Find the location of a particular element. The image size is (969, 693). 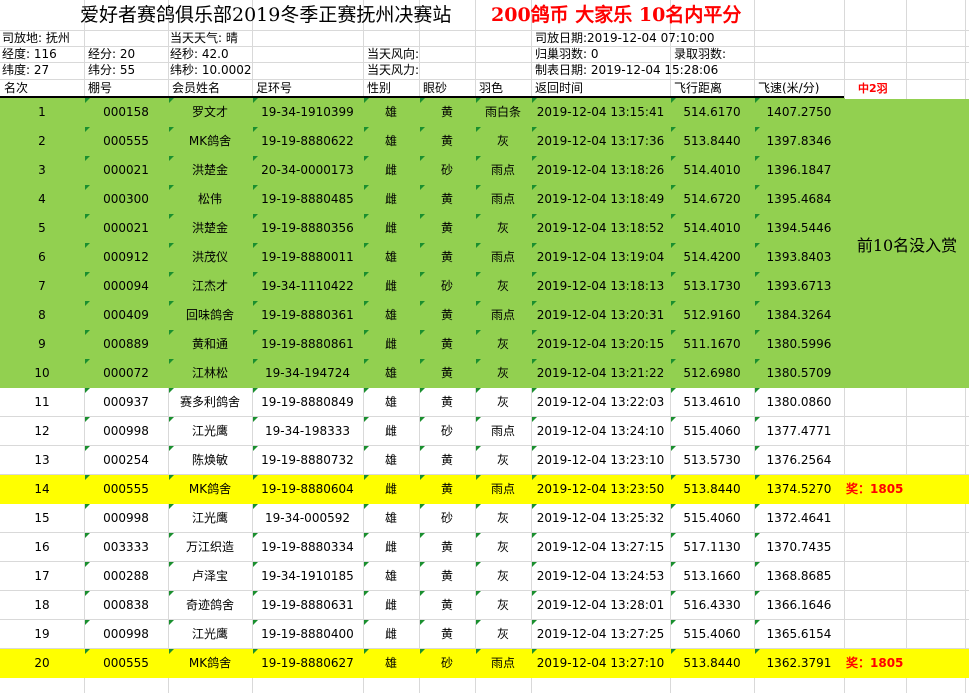

cell-distance: 514.6720 is located at coordinates (712, 199).